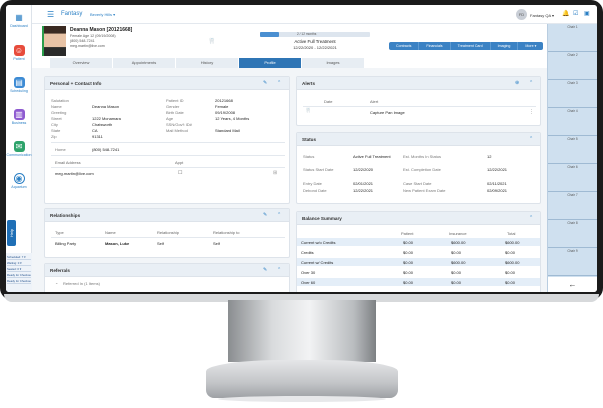 The image size is (603, 408). What do you see at coordinates (19, 114) in the screenshot?
I see `business-icon: ▥` at bounding box center [19, 114].